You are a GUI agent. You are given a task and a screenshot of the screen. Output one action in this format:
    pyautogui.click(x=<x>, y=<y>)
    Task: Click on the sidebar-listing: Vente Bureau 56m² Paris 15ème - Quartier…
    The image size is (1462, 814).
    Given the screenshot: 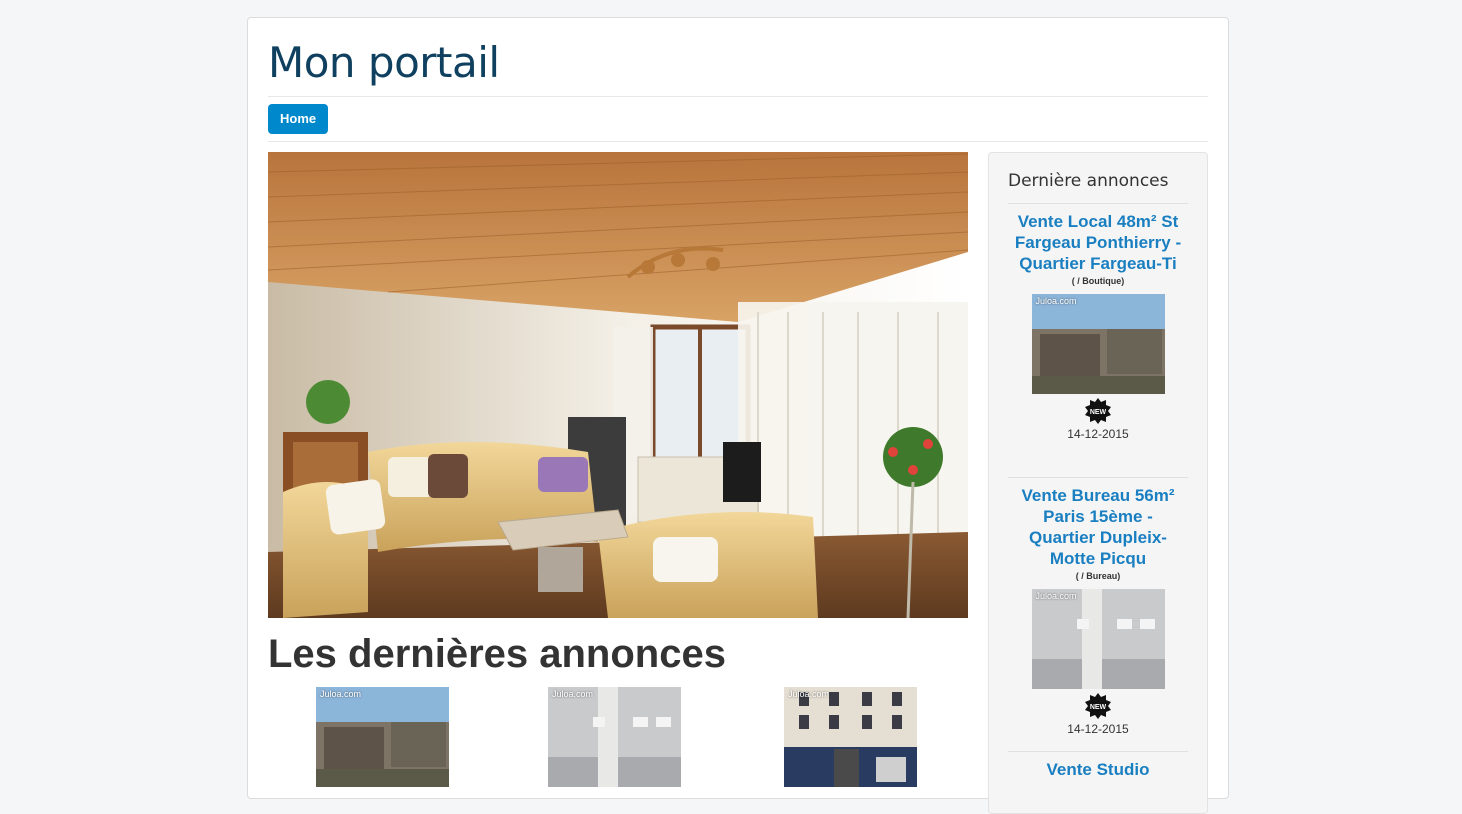 What is the action you would take?
    pyautogui.click(x=1098, y=610)
    